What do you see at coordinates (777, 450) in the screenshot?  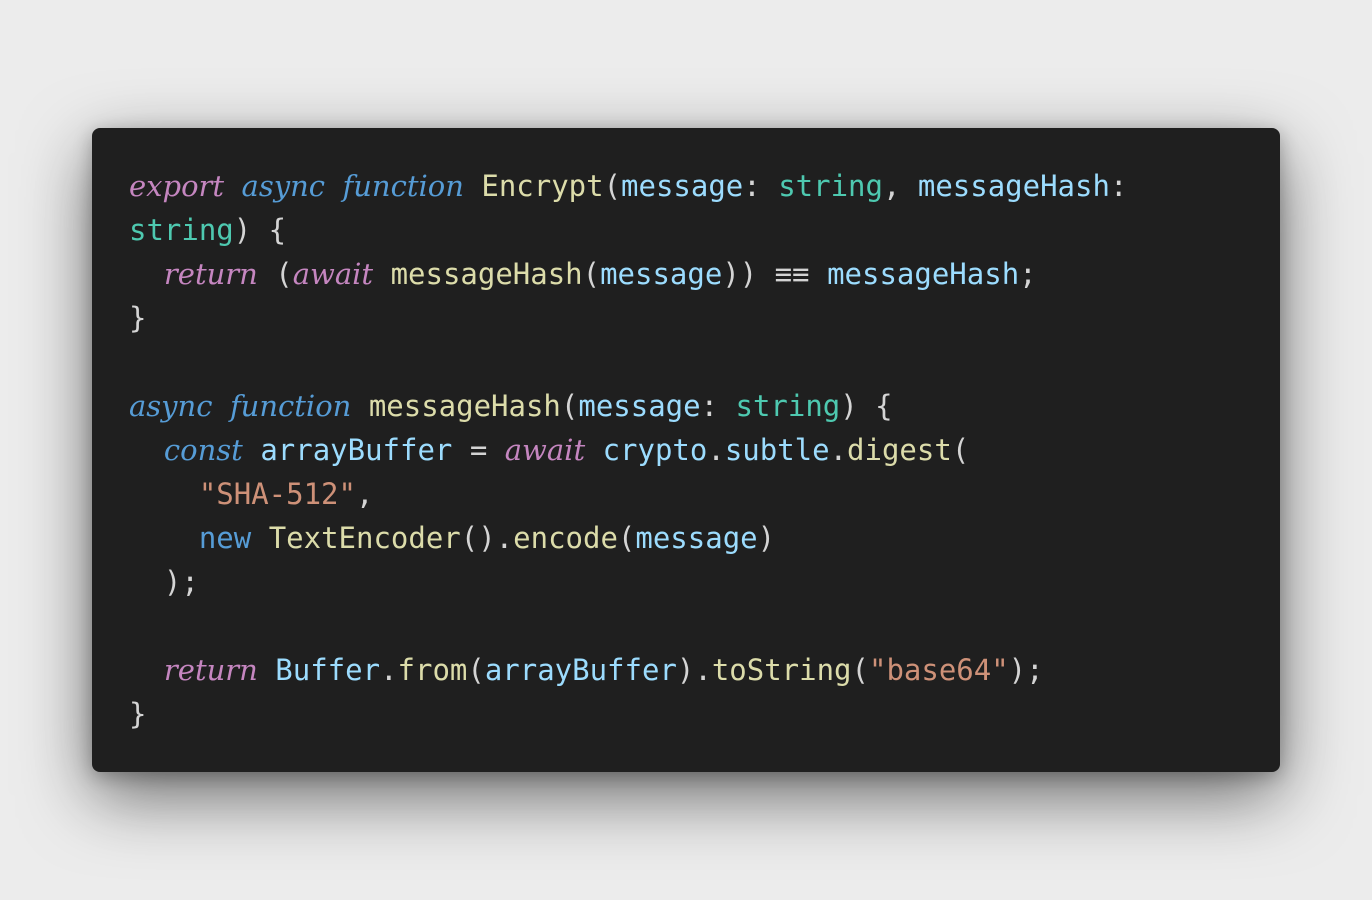 I see `code-token: subtle` at bounding box center [777, 450].